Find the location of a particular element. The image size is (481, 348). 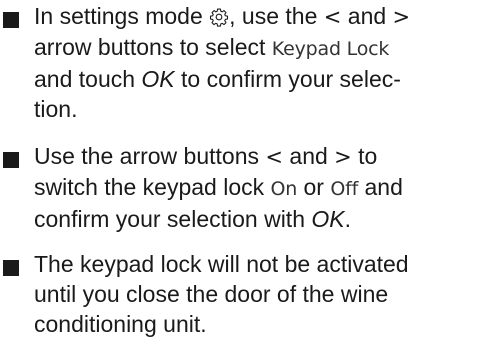

text-line: confirm your selection with OK. is located at coordinates (256, 219).